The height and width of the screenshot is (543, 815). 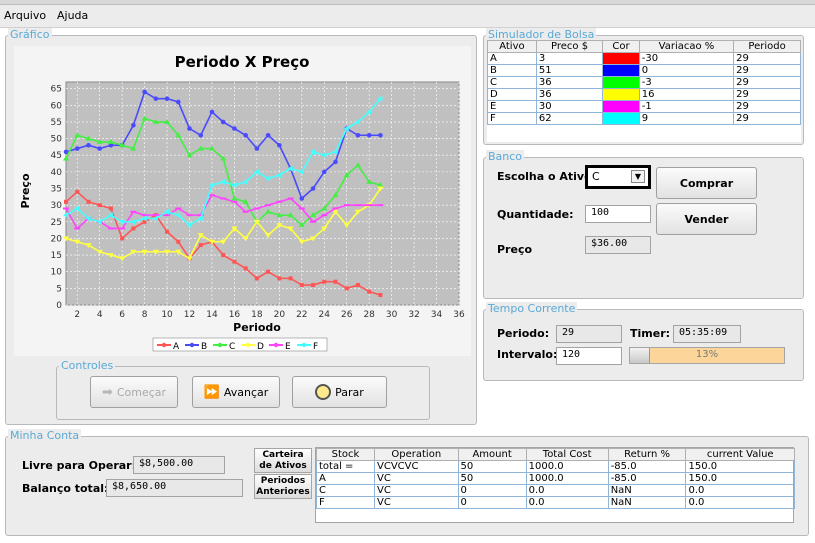 What do you see at coordinates (512, 58) in the screenshot?
I see `sim-cell-ativo: A` at bounding box center [512, 58].